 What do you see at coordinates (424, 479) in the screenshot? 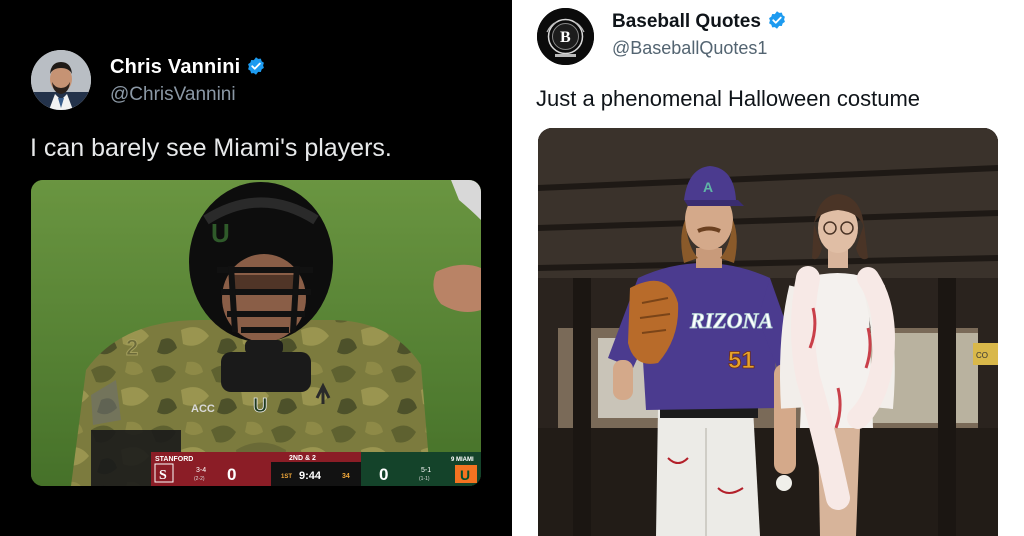
I see `away-conf-record: (1-1)` at bounding box center [424, 479].